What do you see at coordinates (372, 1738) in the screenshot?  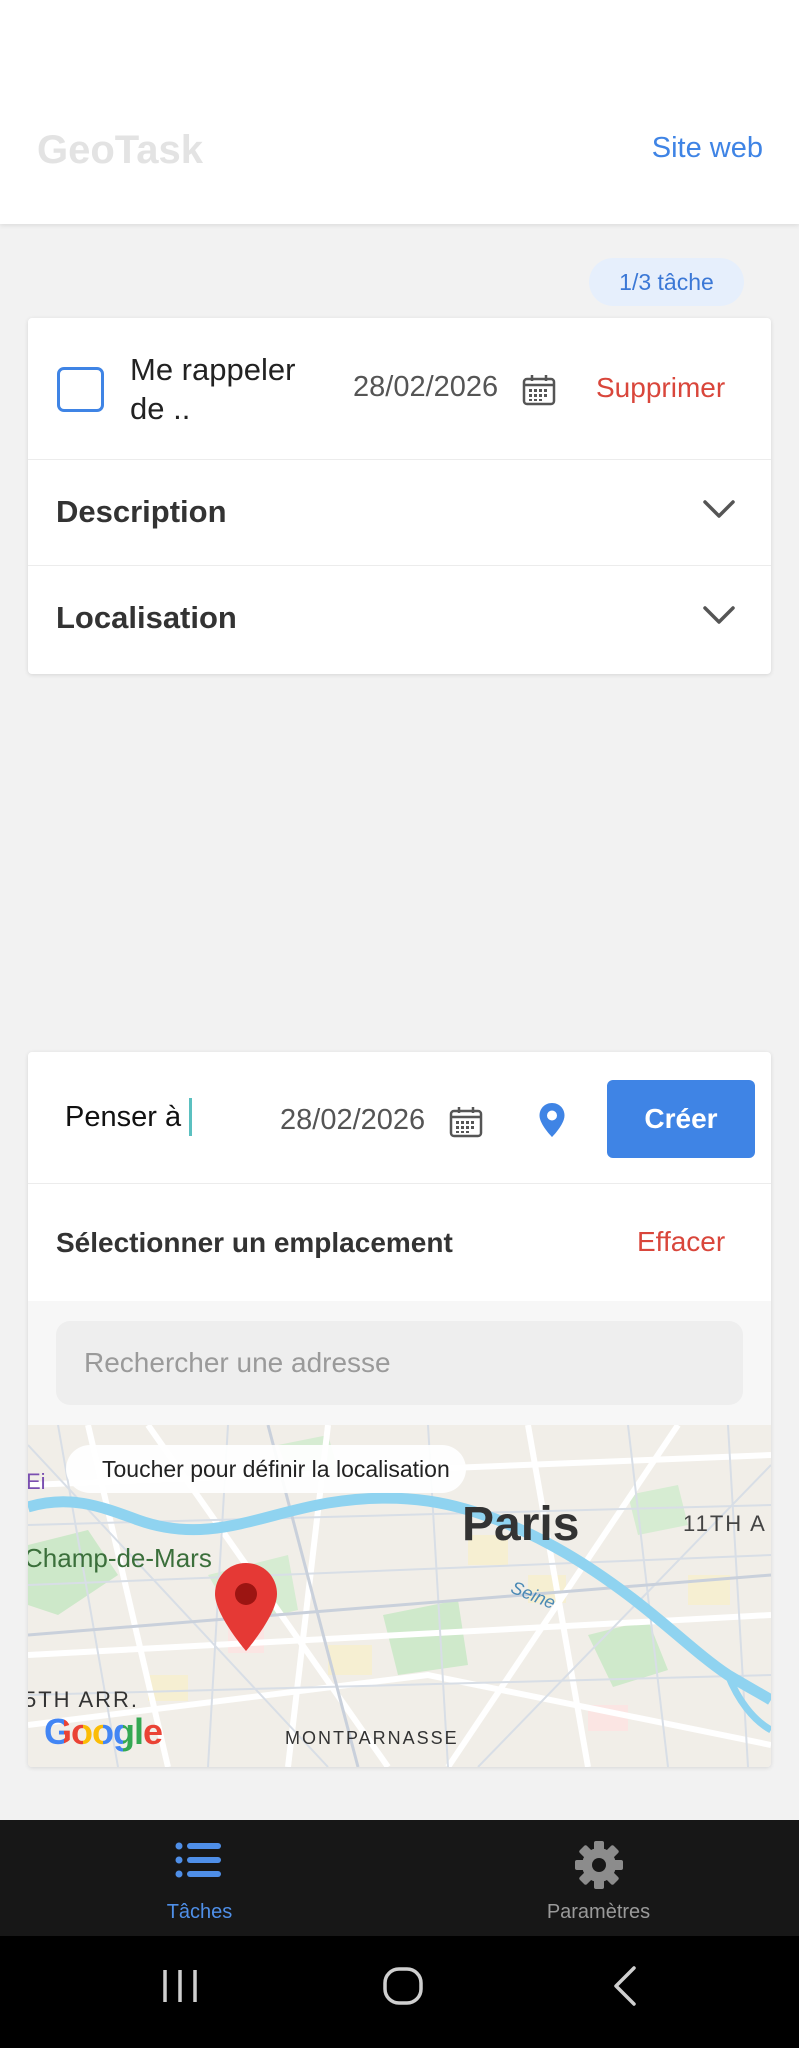 I see `map-label-montparnasse: MONTPARNASSE` at bounding box center [372, 1738].